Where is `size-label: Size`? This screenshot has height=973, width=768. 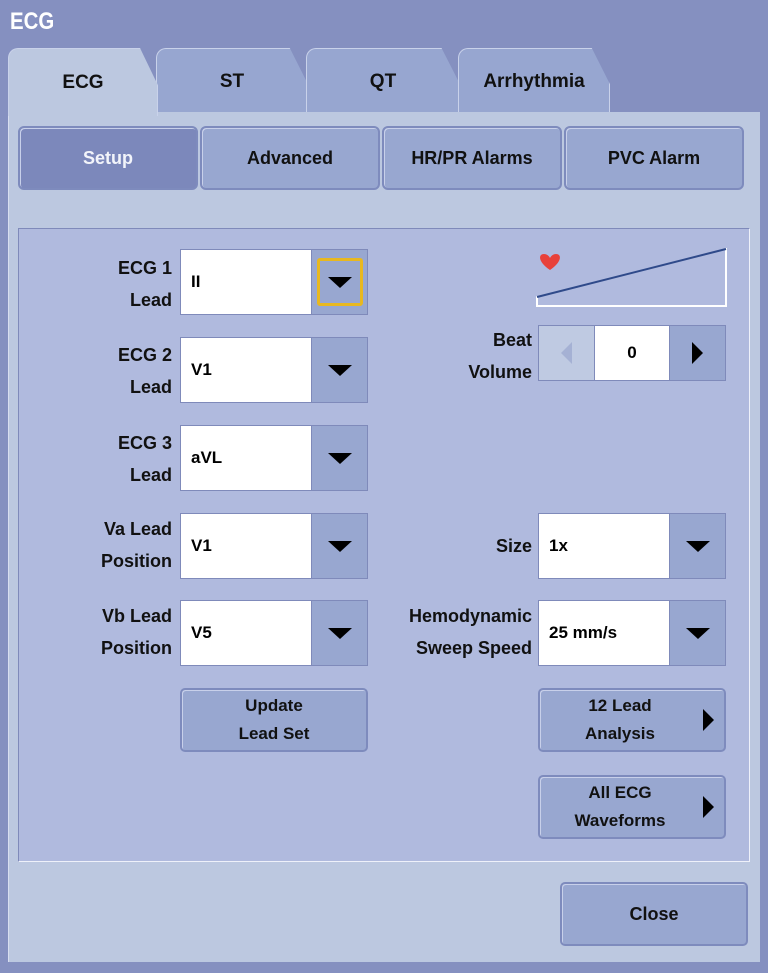 size-label: Size is located at coordinates (513, 546).